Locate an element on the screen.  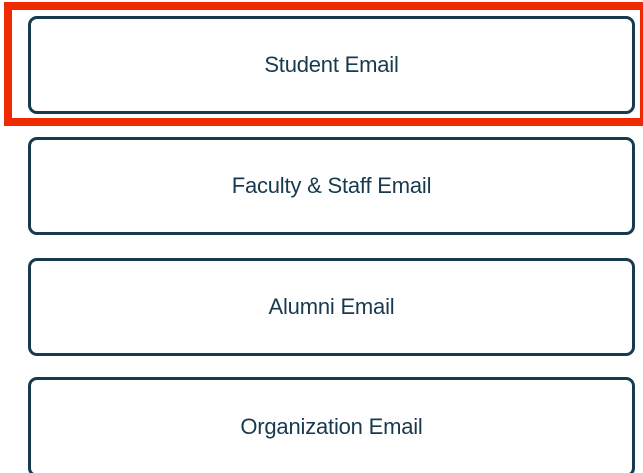
alumni-email-label: Alumni Email is located at coordinates (331, 306).